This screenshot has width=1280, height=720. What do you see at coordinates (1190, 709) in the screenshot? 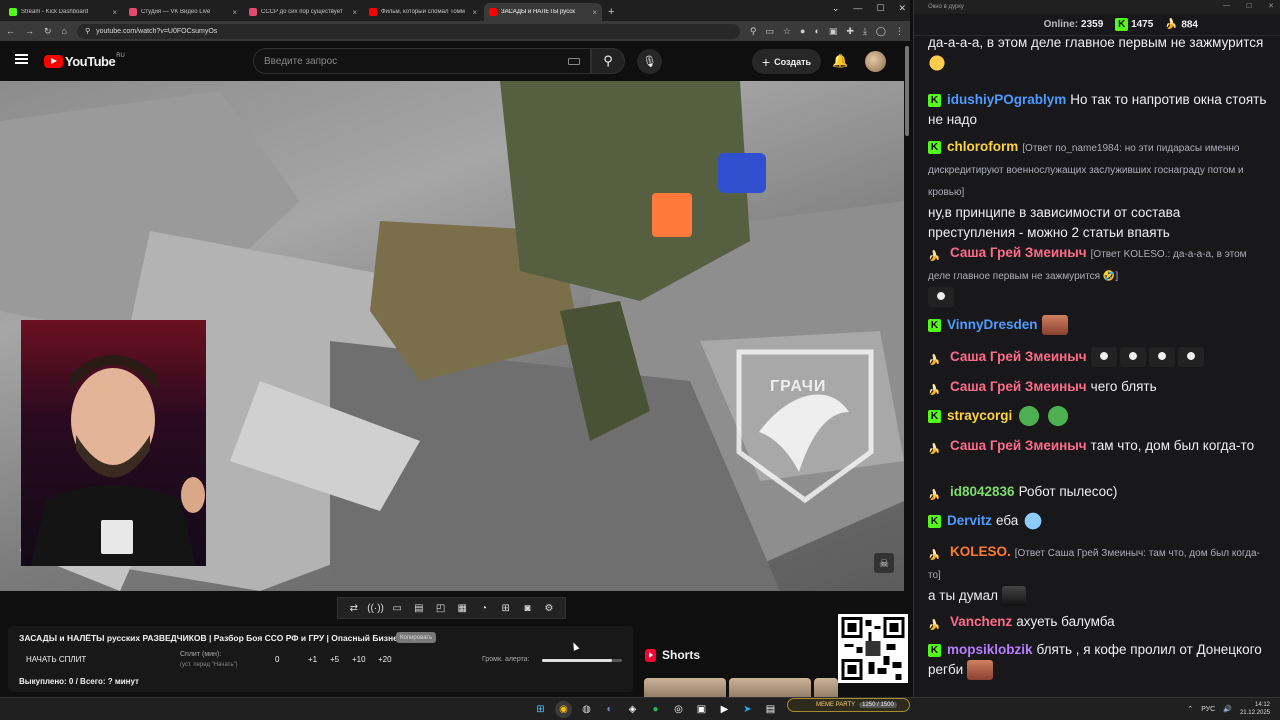
I see `tray-chevron-icon: ⌃` at bounding box center [1190, 709].